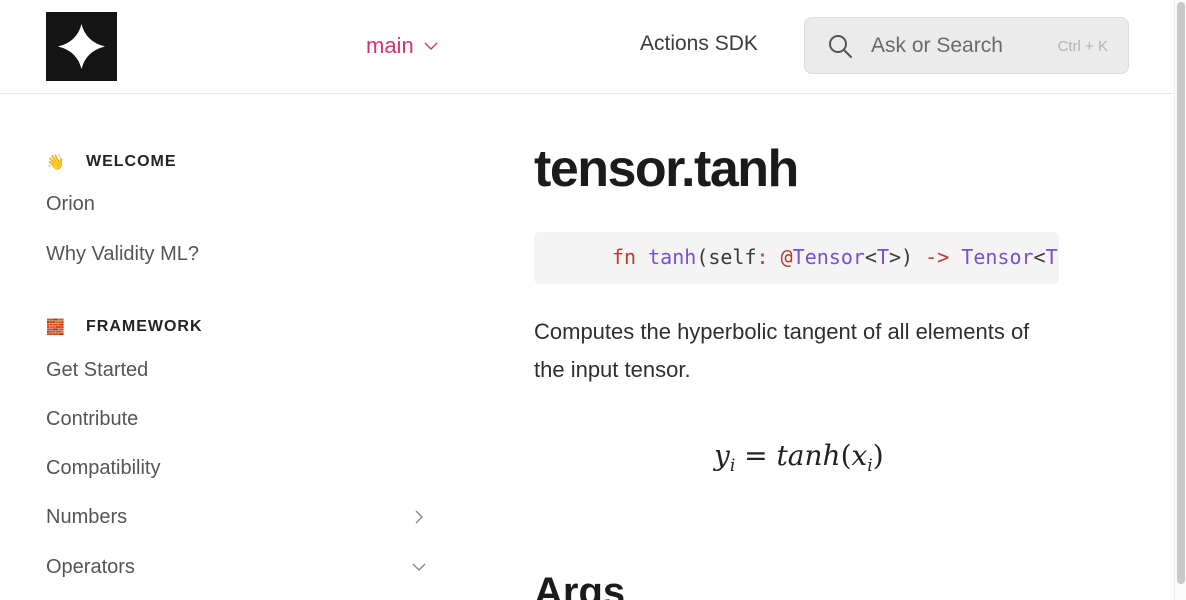  I want to click on waving-hand-icon: 👋, so click(56, 162).